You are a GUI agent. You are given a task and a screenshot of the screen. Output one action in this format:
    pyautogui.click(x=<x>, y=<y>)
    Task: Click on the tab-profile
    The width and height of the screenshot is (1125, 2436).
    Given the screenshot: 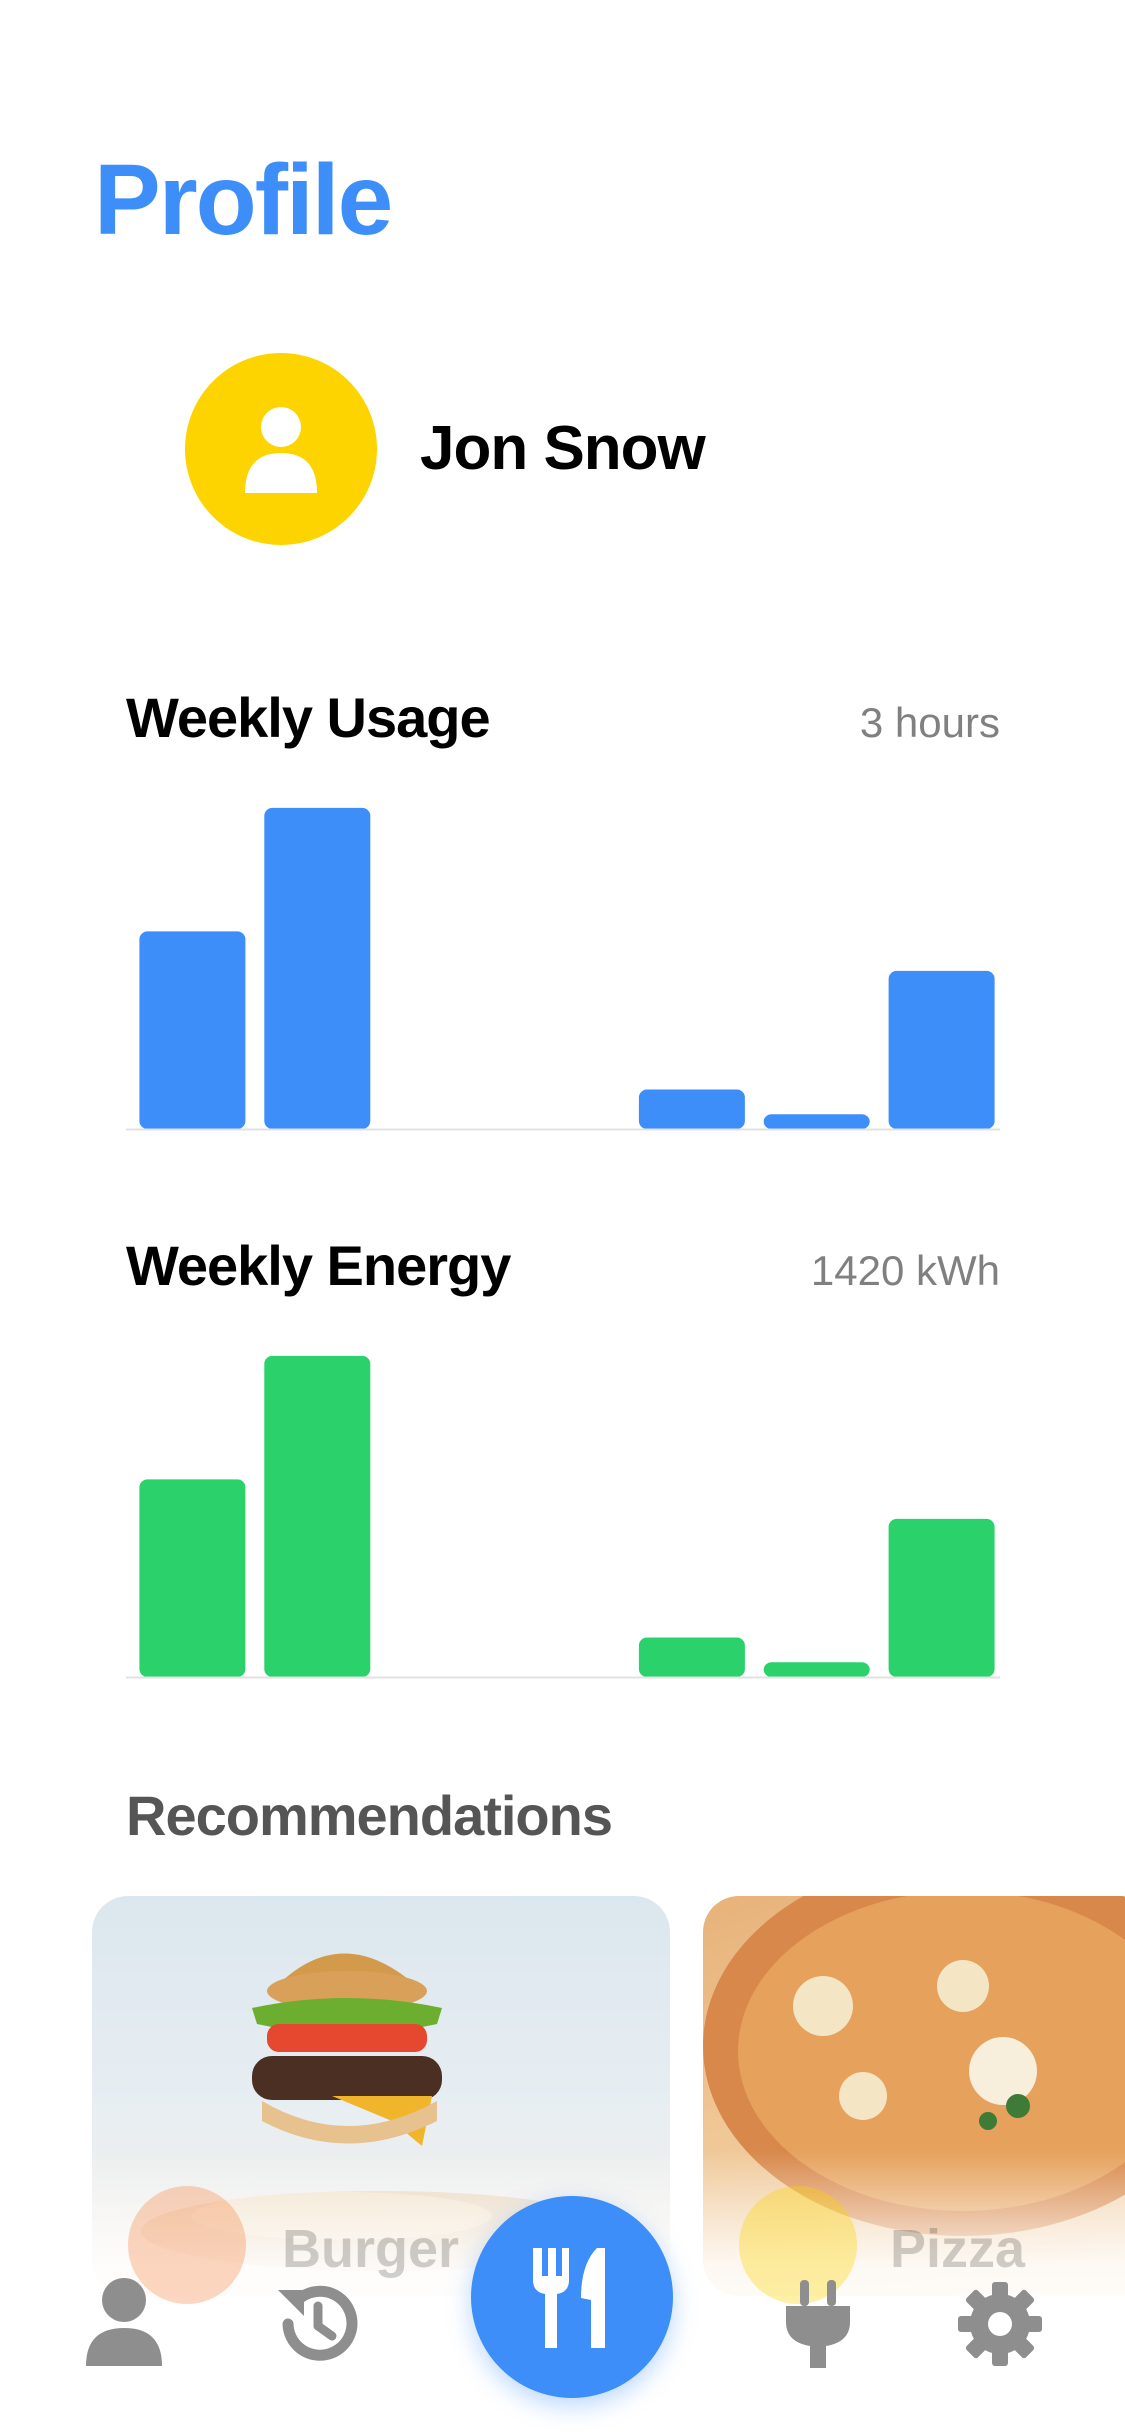 What is the action you would take?
    pyautogui.click(x=124, y=2324)
    